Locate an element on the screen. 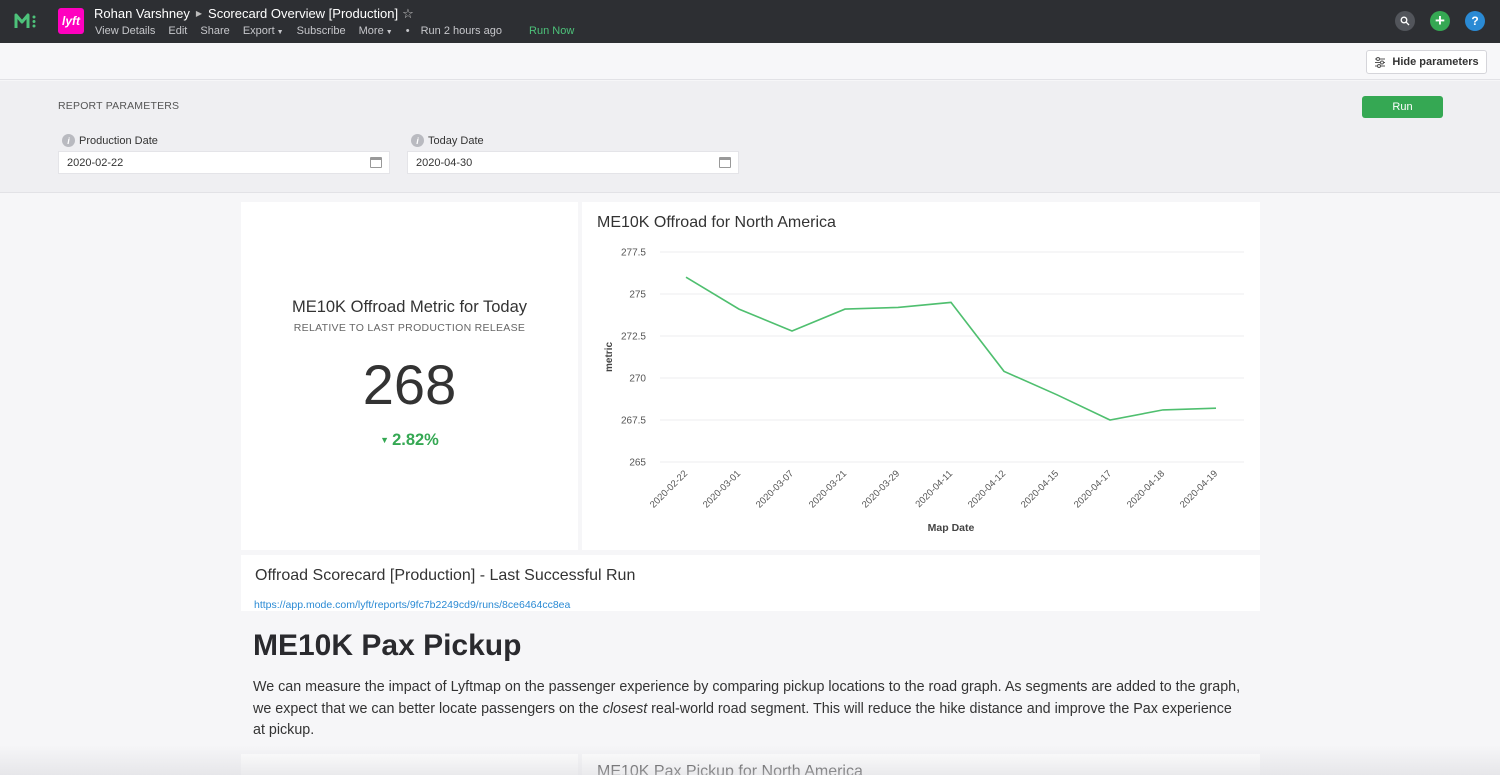  today-date-value: 2020-04-30 is located at coordinates (444, 163).